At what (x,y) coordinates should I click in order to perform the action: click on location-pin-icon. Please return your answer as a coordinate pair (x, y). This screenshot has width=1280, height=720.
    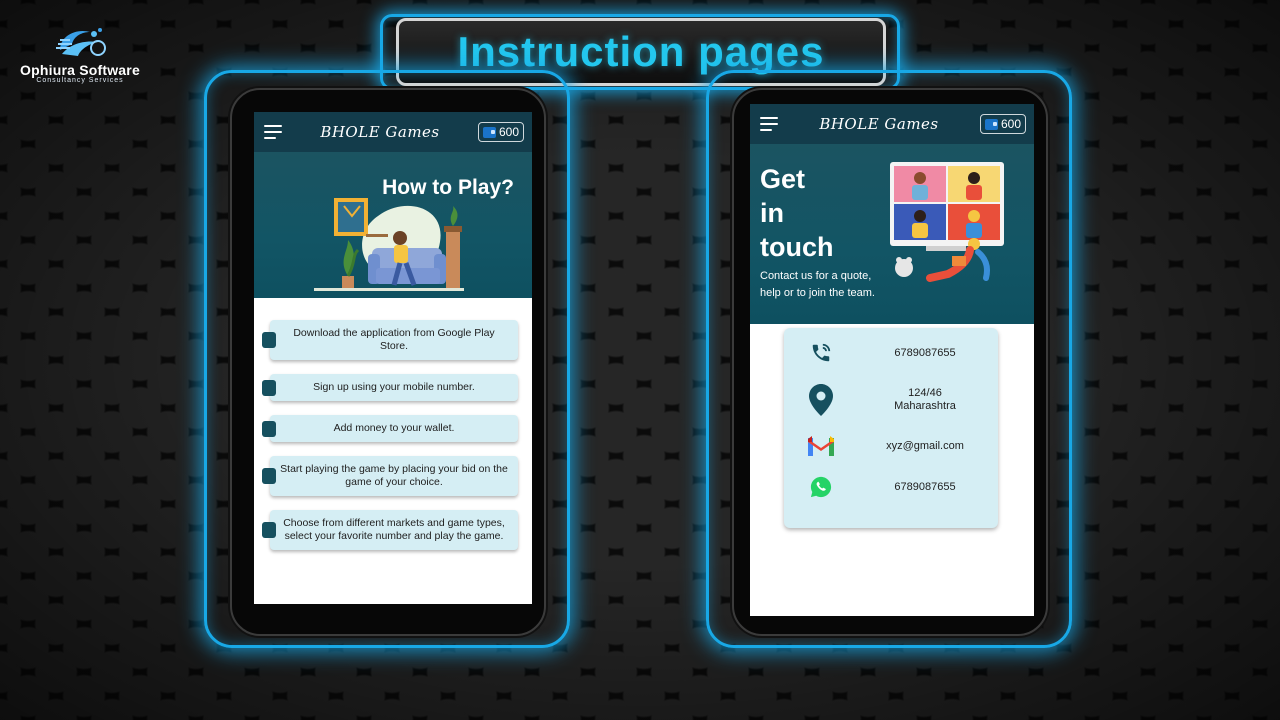
    Looking at the image, I should click on (821, 400).